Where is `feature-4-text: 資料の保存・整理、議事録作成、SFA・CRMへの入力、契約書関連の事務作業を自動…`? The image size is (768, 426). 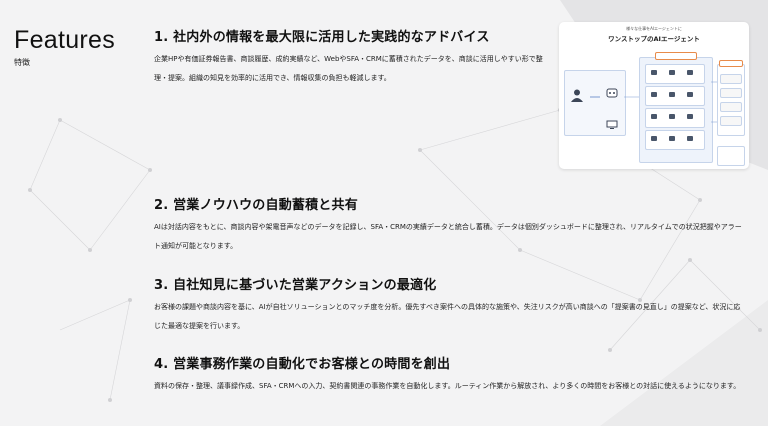
feature-4-text: 資料の保存・整理、議事録作成、SFA・CRMへの入力、契約書関連の事務作業を自動… is located at coordinates (447, 386).